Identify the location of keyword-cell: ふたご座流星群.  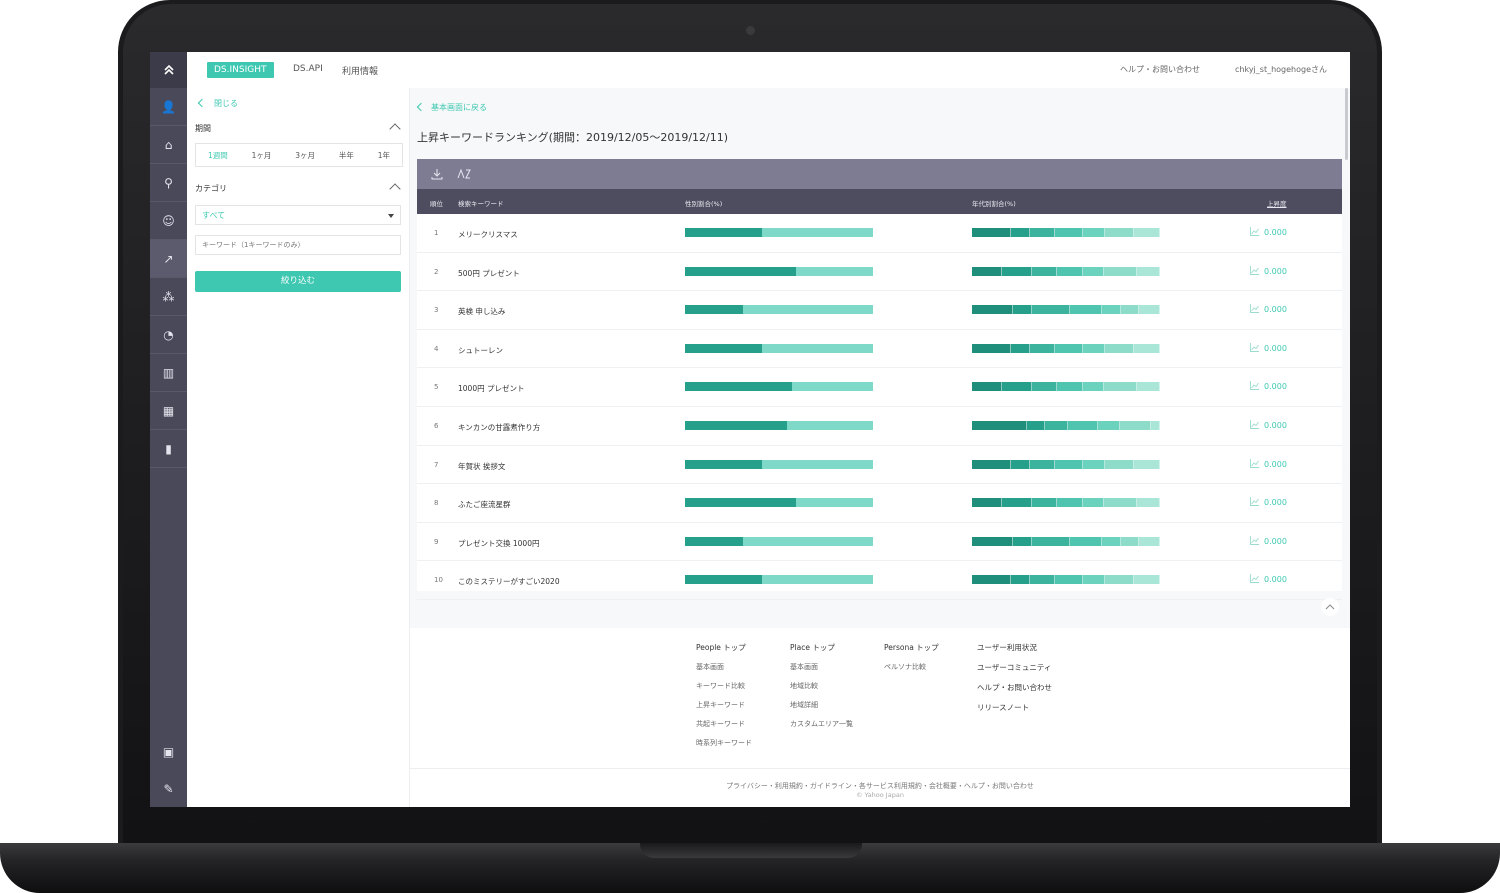
(484, 504).